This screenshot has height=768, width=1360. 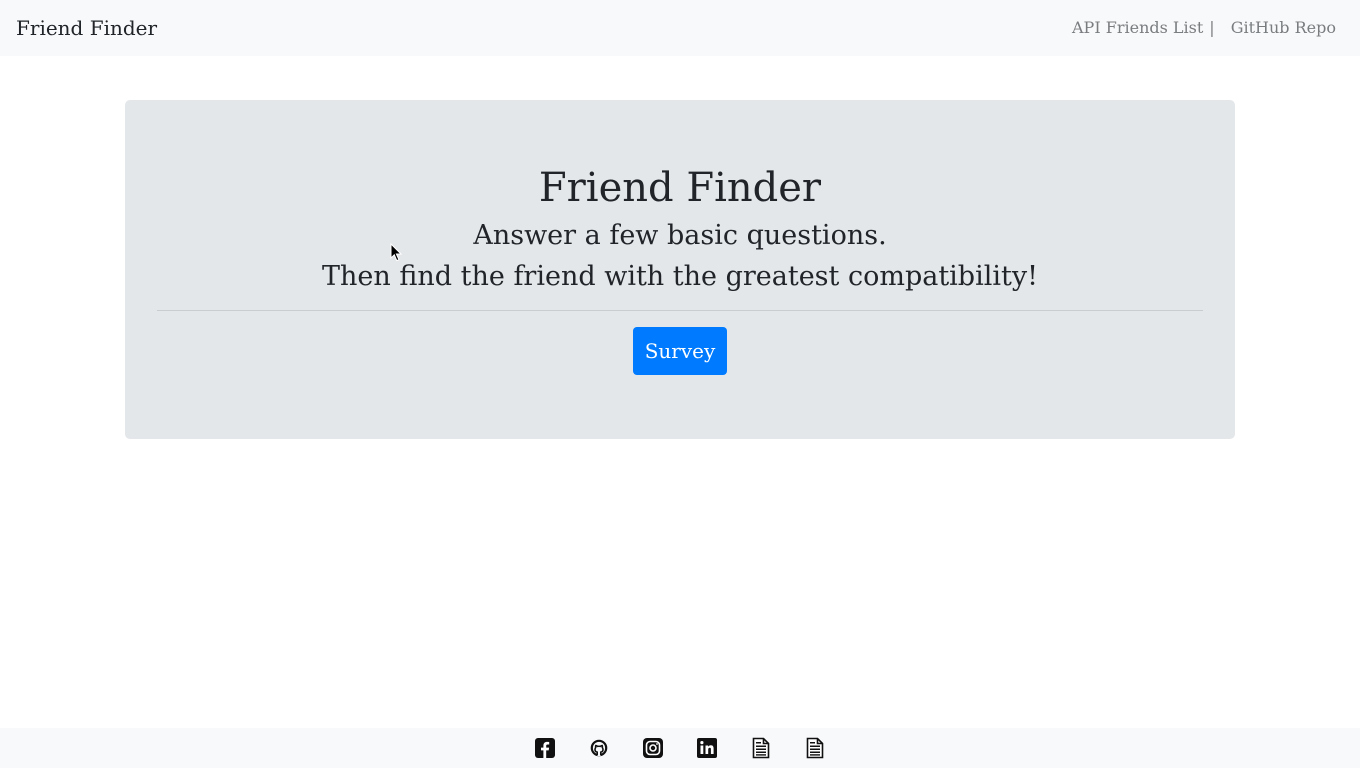 What do you see at coordinates (1283, 28) in the screenshot?
I see `github-repo-link: GitHub Repo` at bounding box center [1283, 28].